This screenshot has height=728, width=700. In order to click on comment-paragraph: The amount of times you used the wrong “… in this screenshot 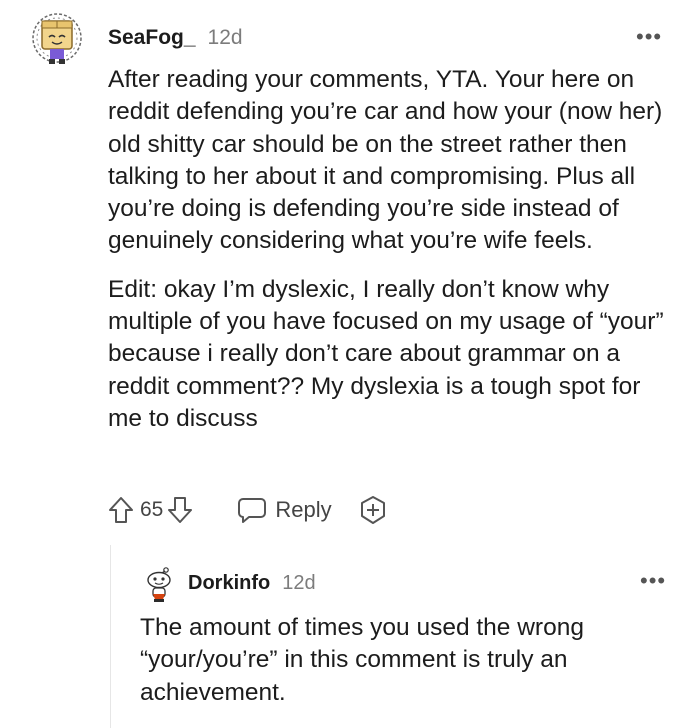, I will do `click(362, 660)`.